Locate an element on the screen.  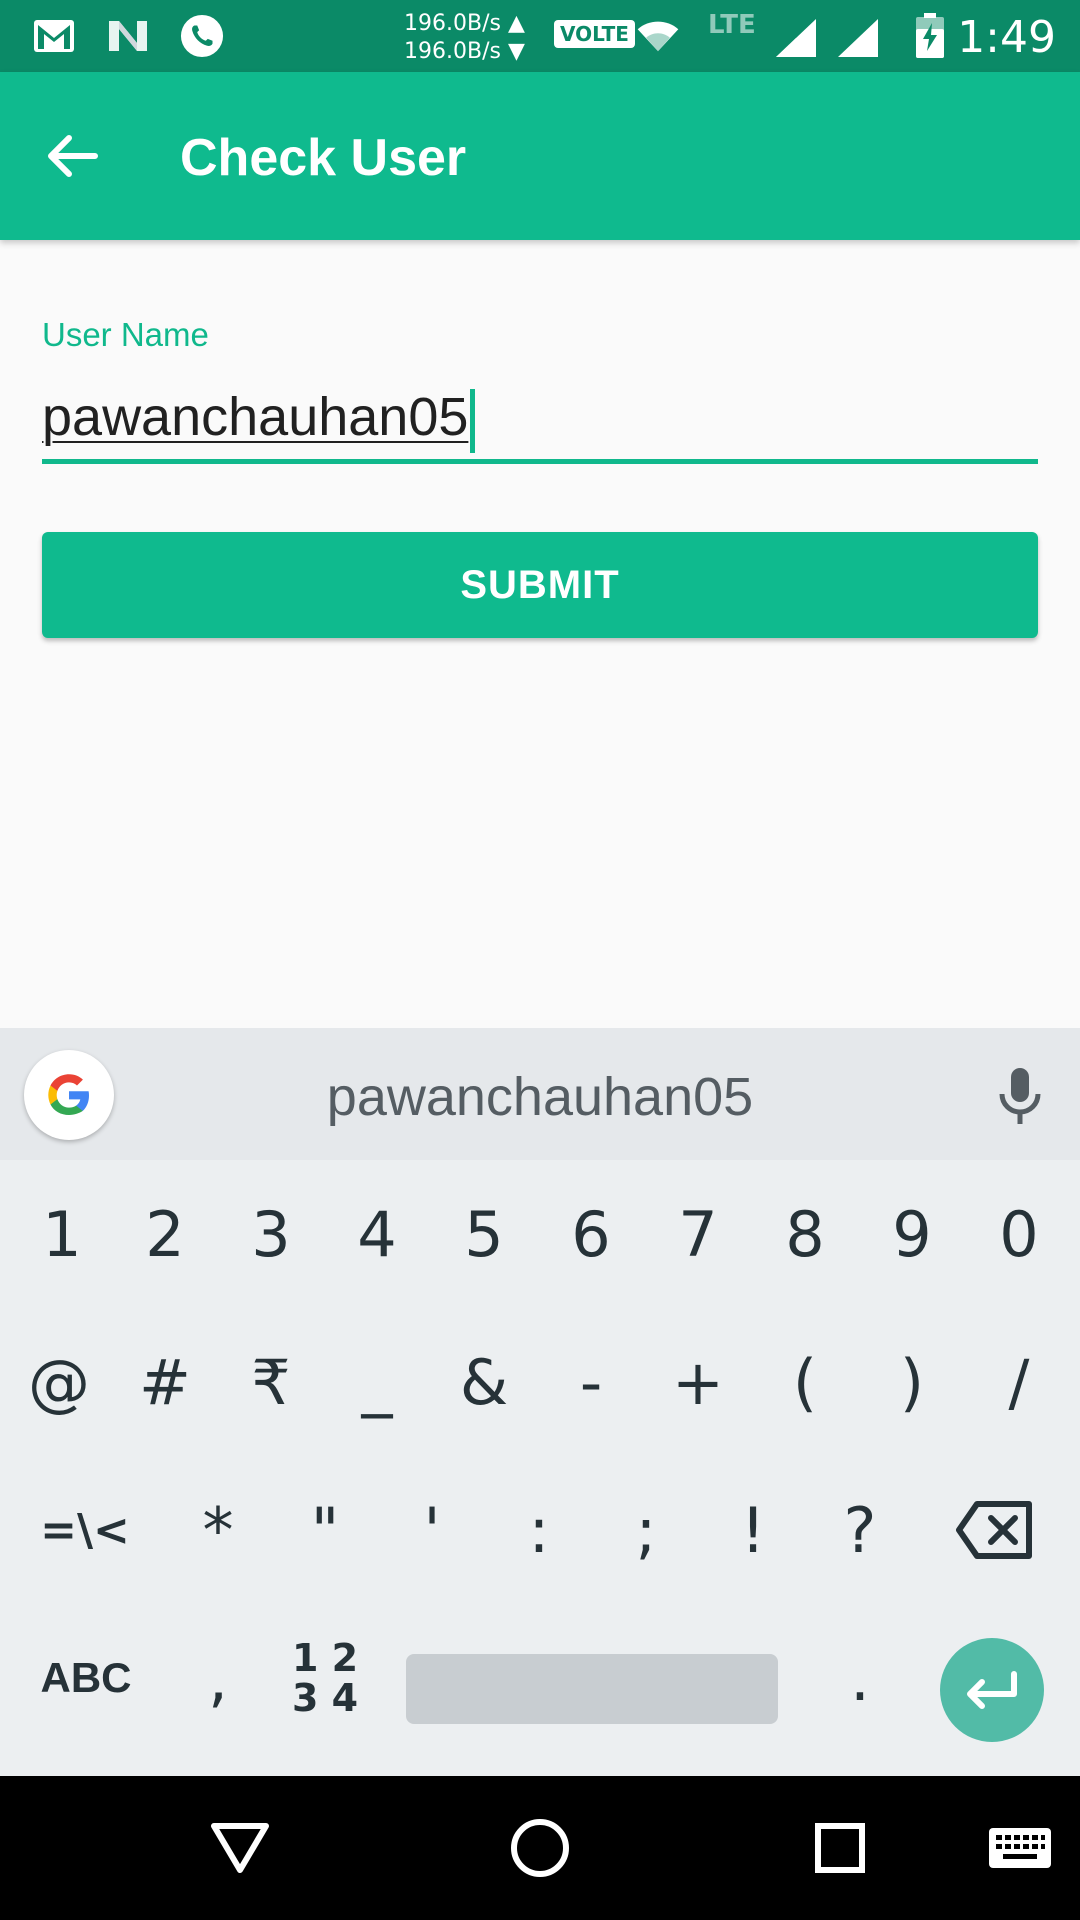
backspace-key is located at coordinates (995, 1530).